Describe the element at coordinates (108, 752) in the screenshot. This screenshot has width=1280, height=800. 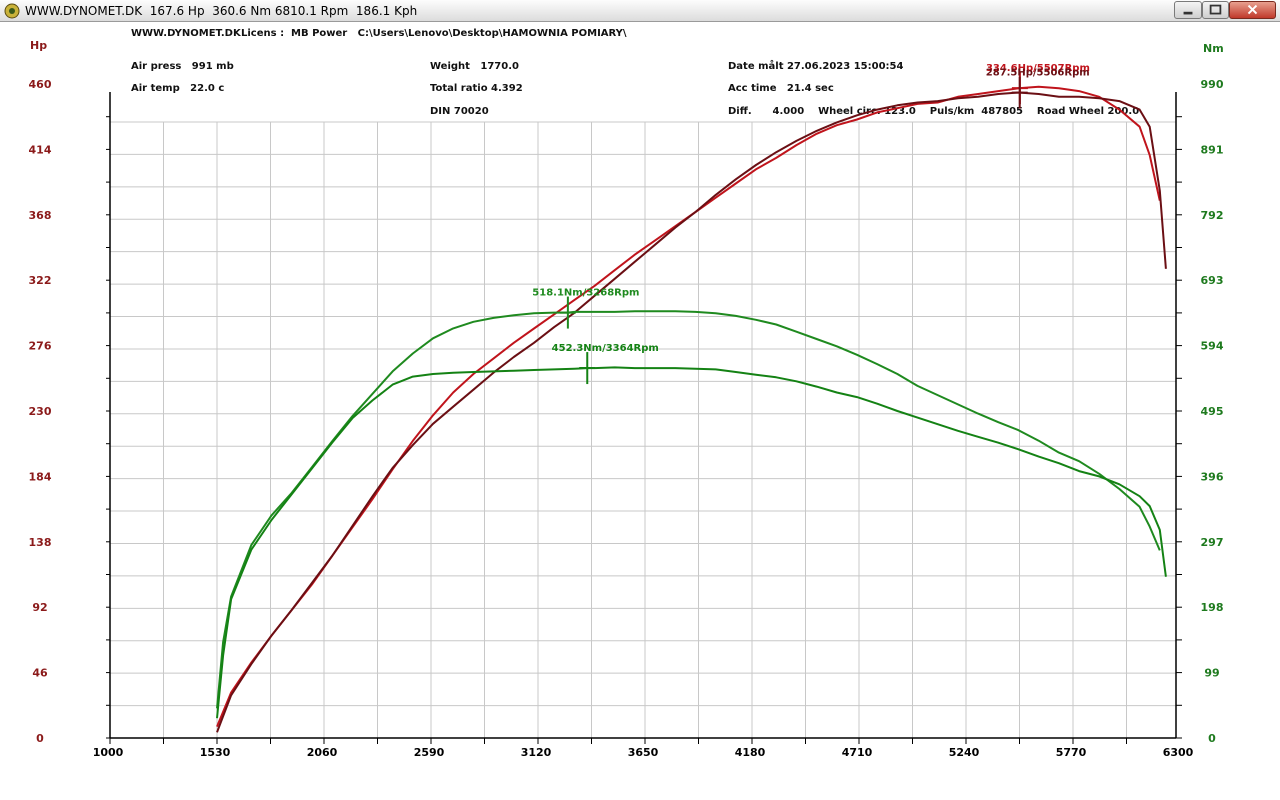
I see `x-tick-label: 1000` at that location.